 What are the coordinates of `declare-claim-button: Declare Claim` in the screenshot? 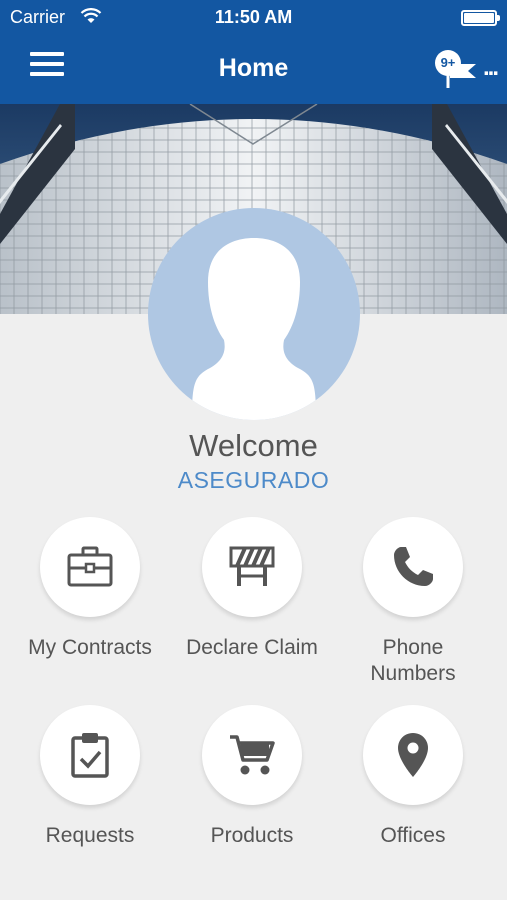 It's located at (252, 607).